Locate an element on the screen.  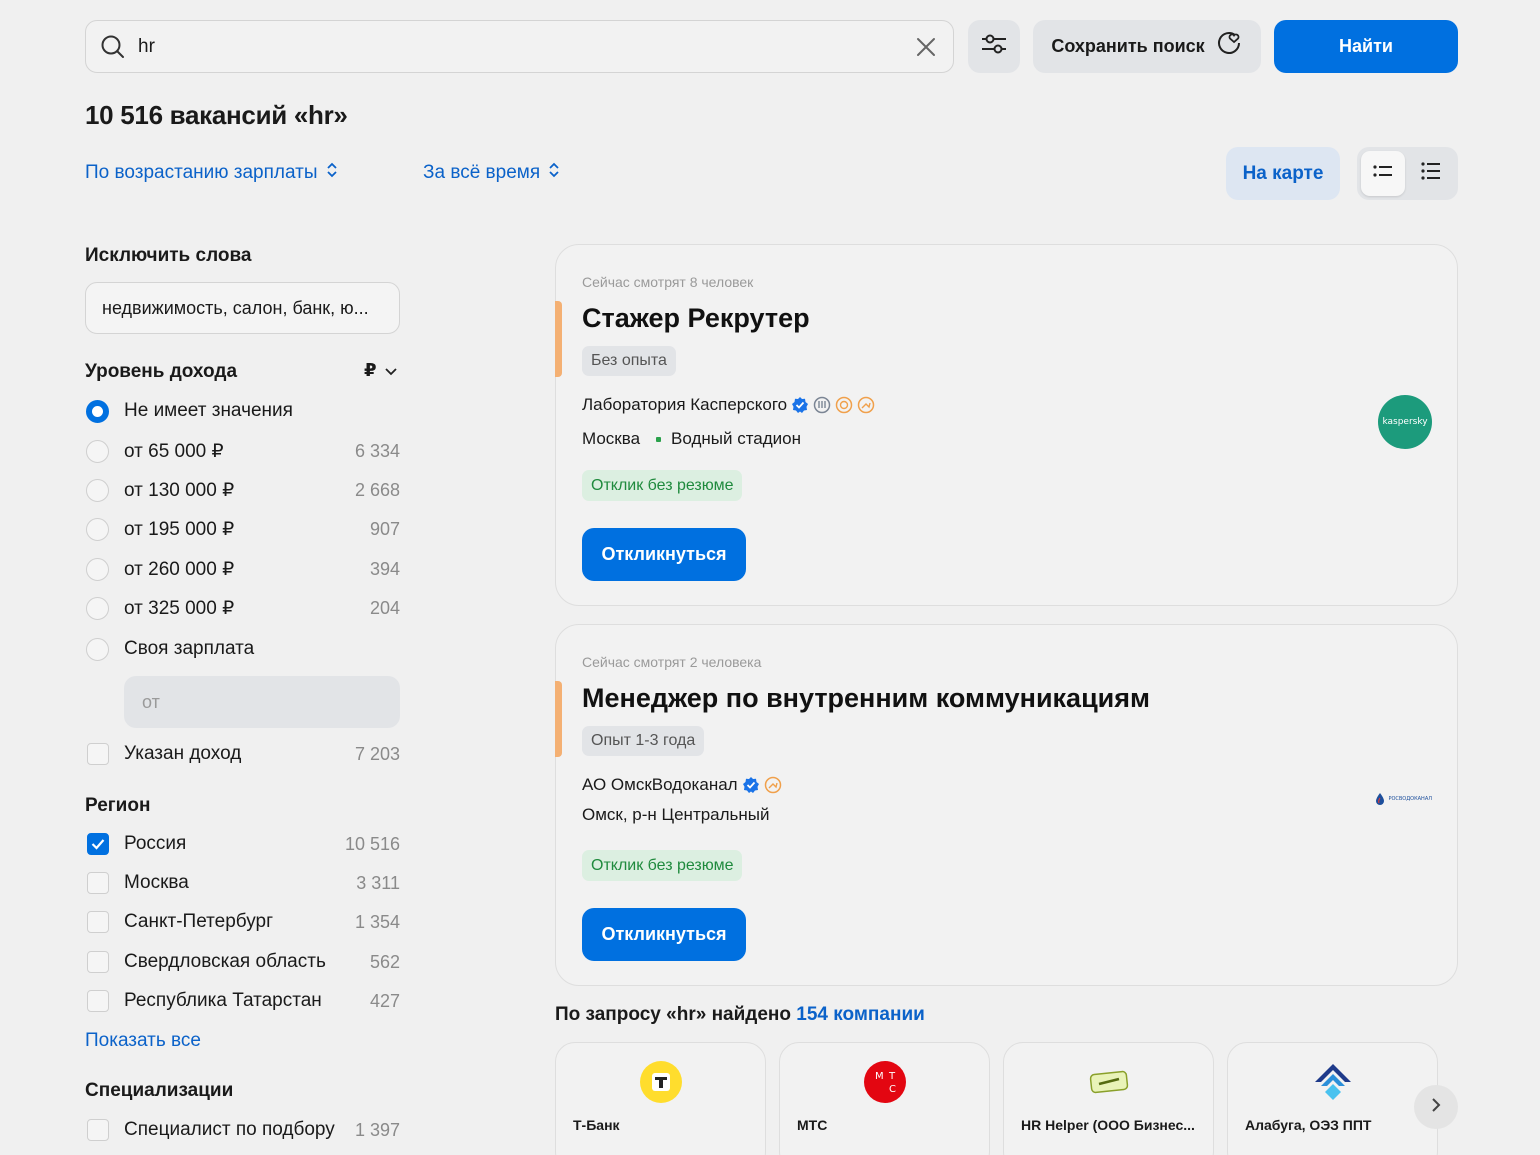
income-option: от 195 000 ₽ 907 is located at coordinates (242, 529).